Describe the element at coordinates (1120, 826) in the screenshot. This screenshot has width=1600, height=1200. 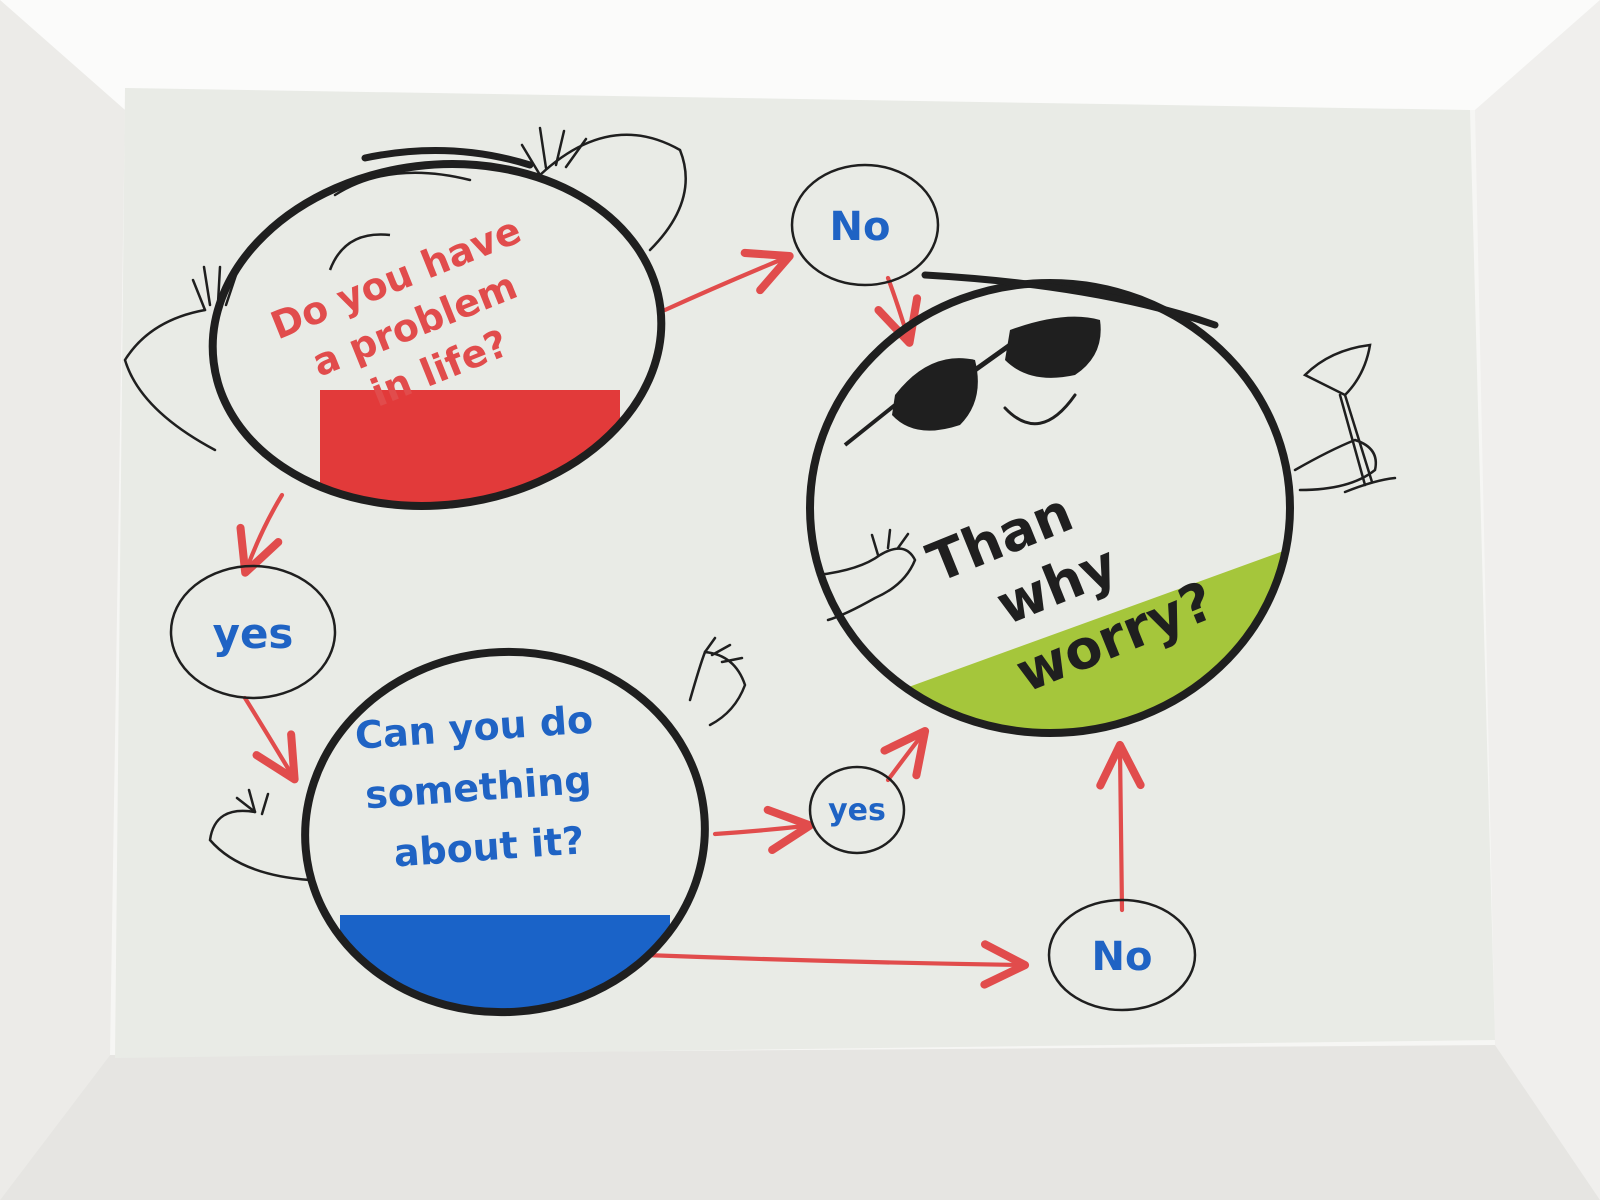
I see `arrow-no-to-worry-bottom` at that location.